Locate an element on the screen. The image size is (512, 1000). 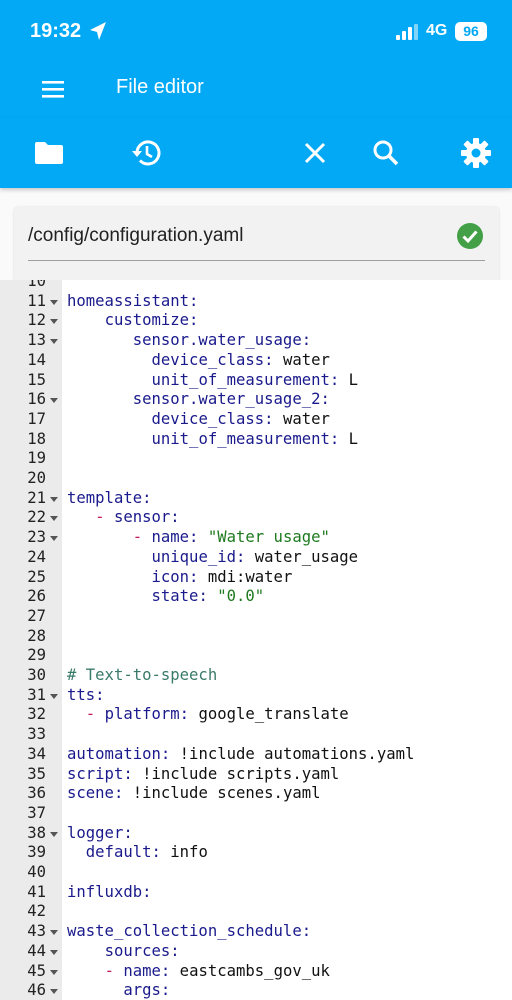
code-line: 42 is located at coordinates (256, 912).